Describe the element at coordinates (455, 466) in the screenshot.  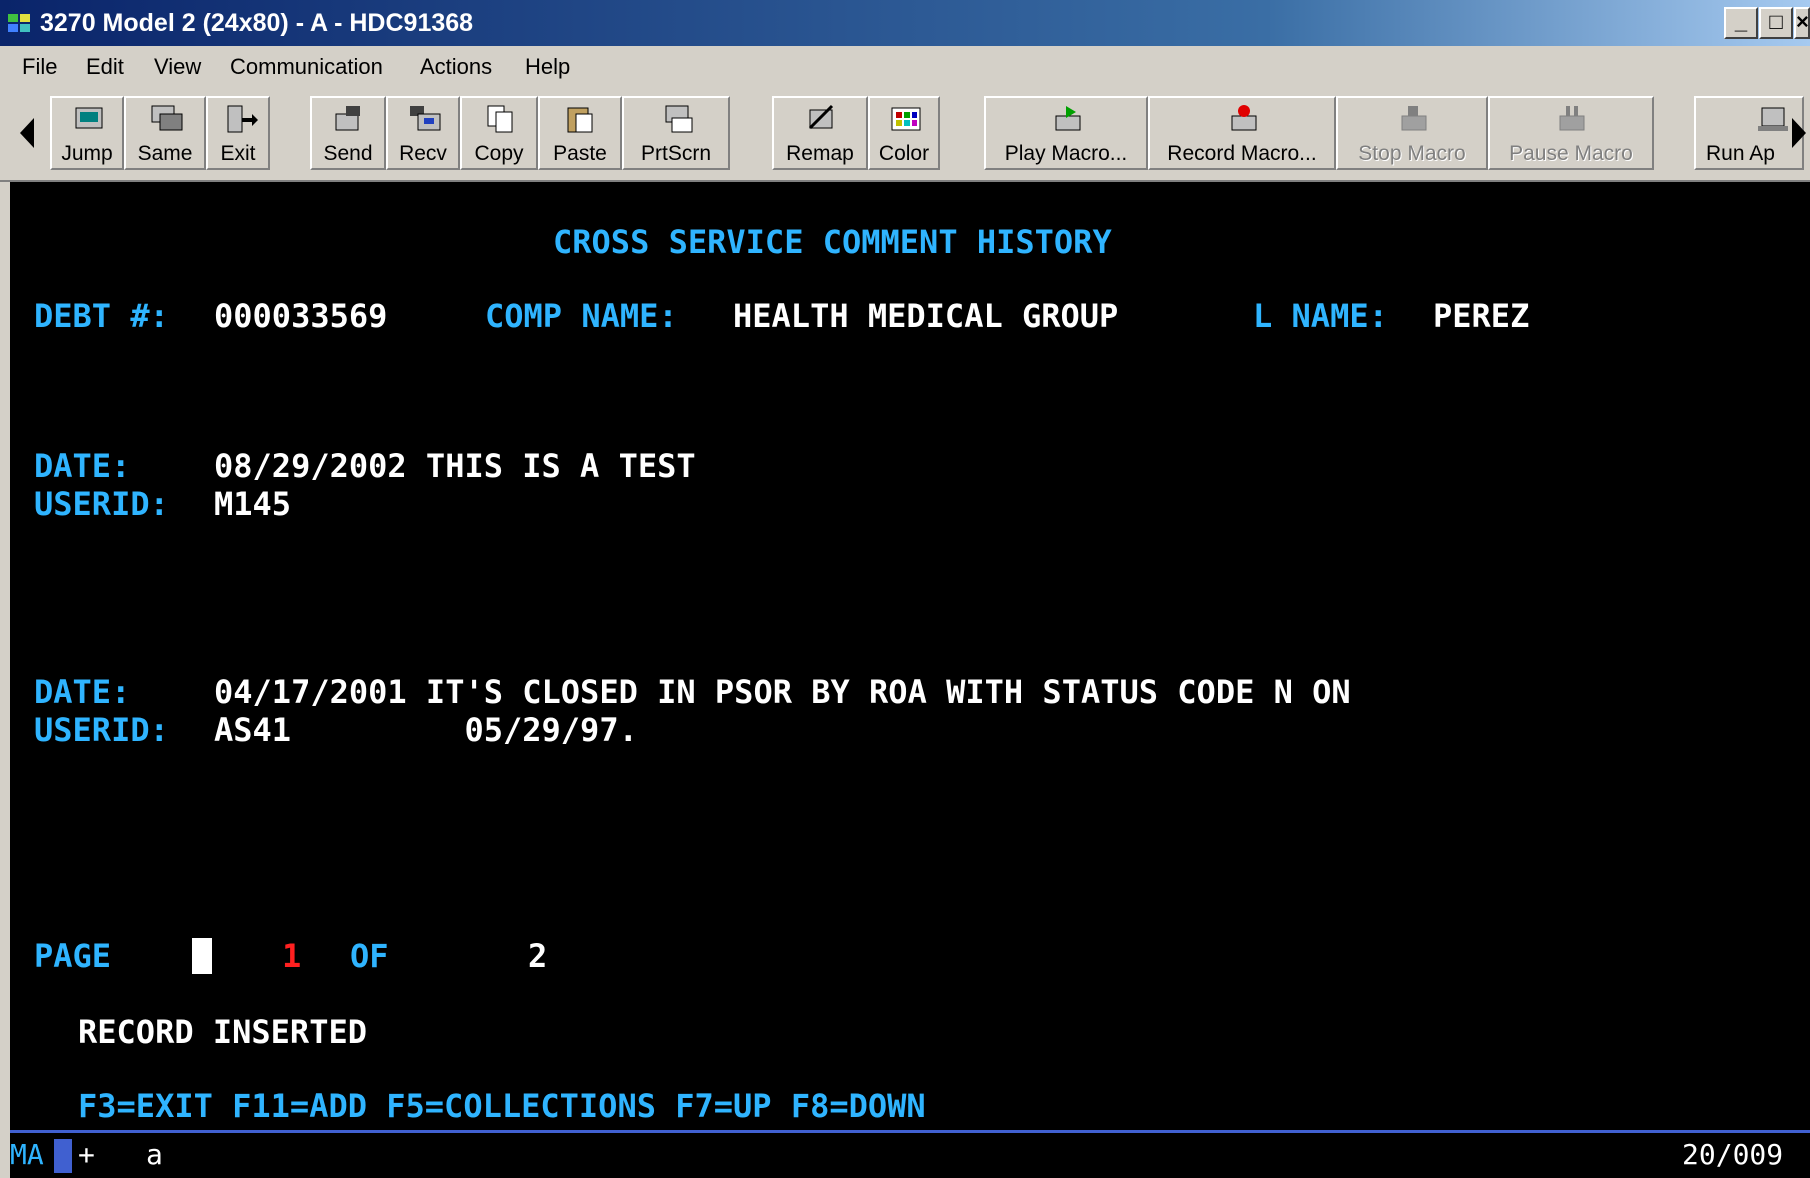
I see `entry-date-text: 08/29/2002 THIS IS A TEST` at that location.